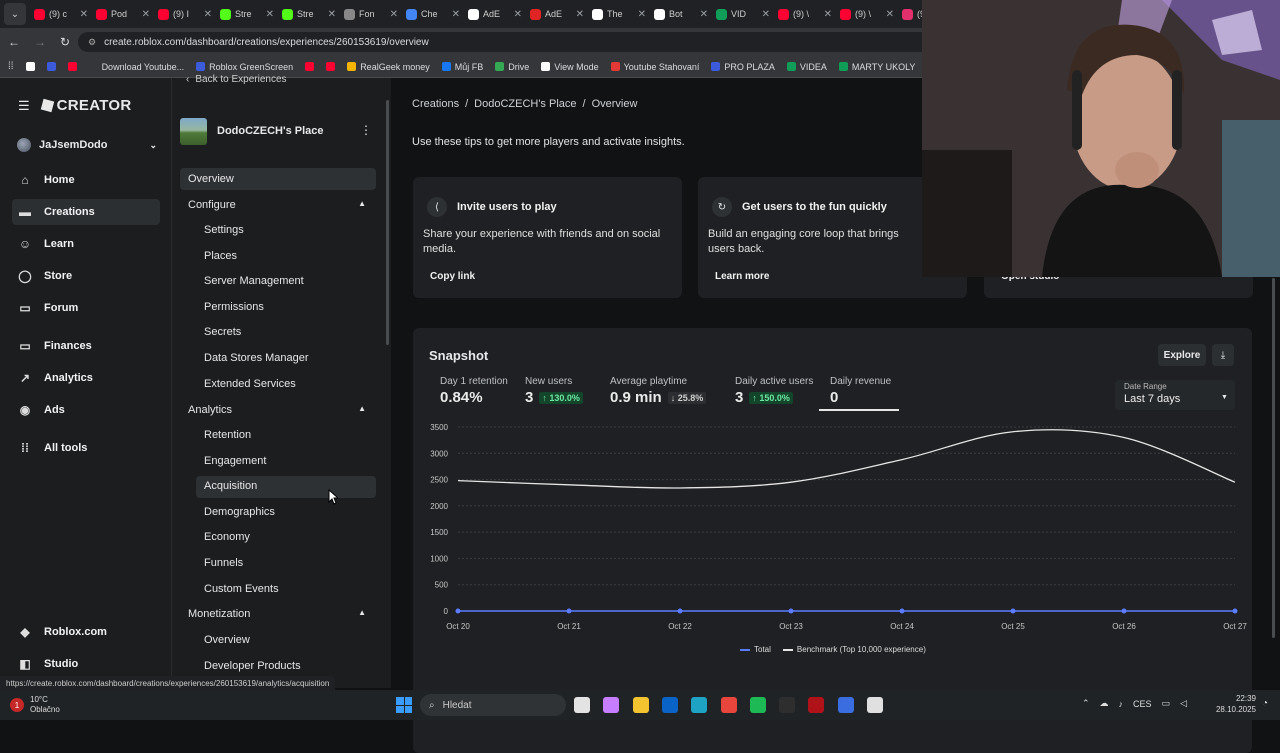 The height and width of the screenshot is (753, 1280). Describe the element at coordinates (388, 67) in the screenshot. I see `bookmark-item: RealGeek money` at that location.